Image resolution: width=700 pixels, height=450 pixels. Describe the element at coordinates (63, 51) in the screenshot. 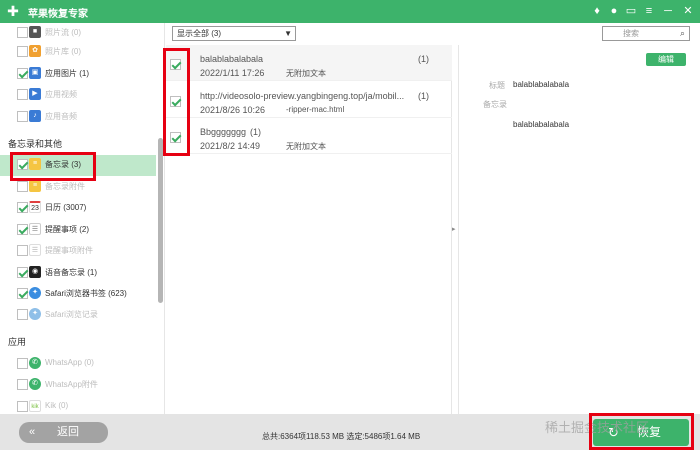

I see `sidebar-item-label: 照片库 (0)` at that location.